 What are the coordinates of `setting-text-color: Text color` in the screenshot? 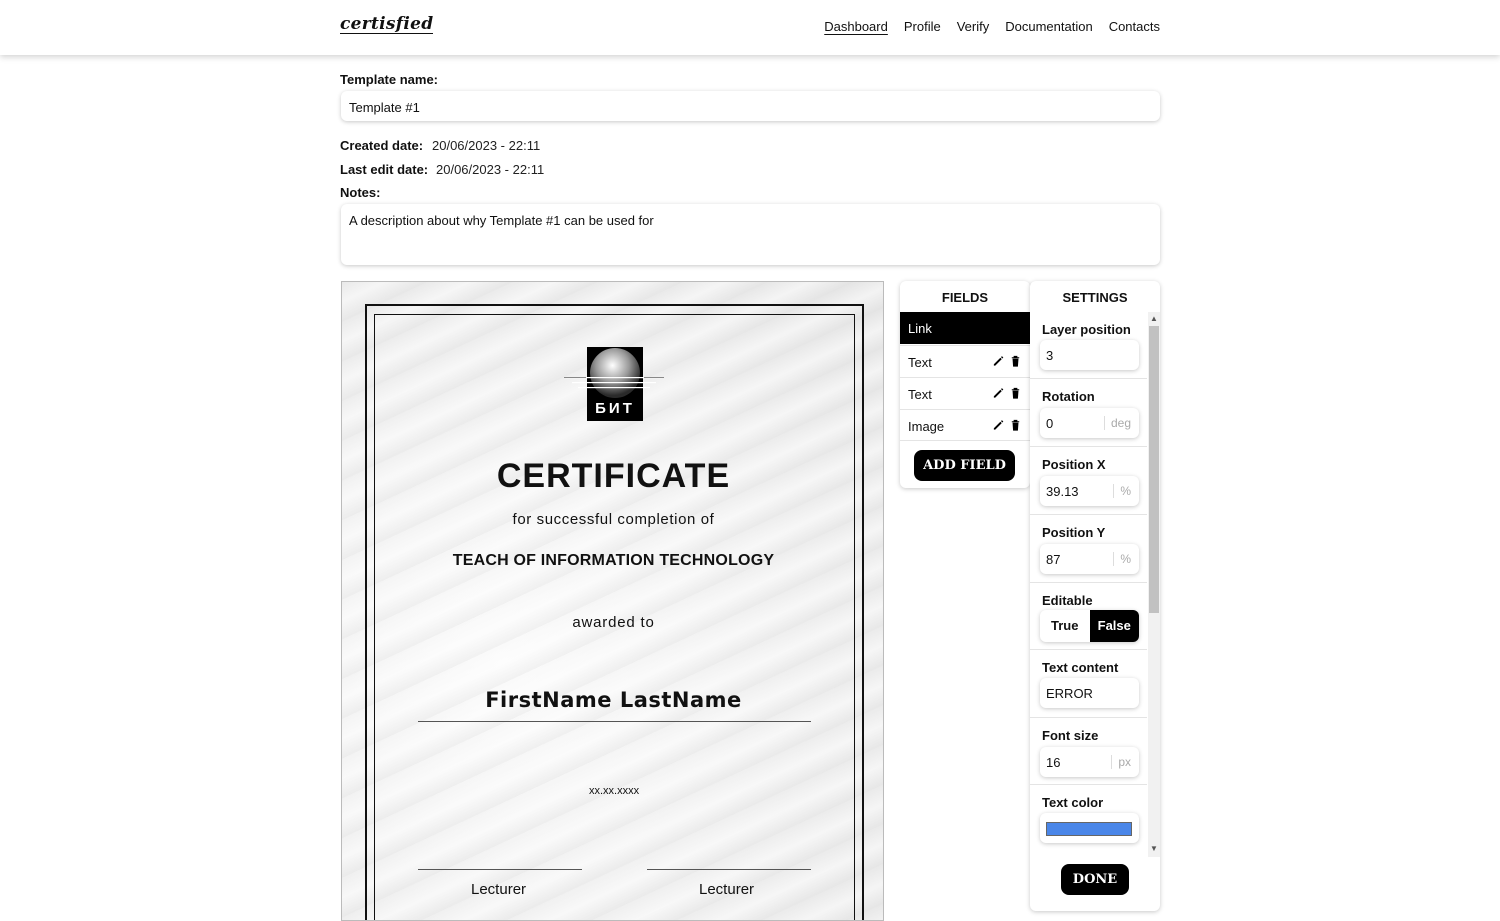 It's located at (1088, 818).